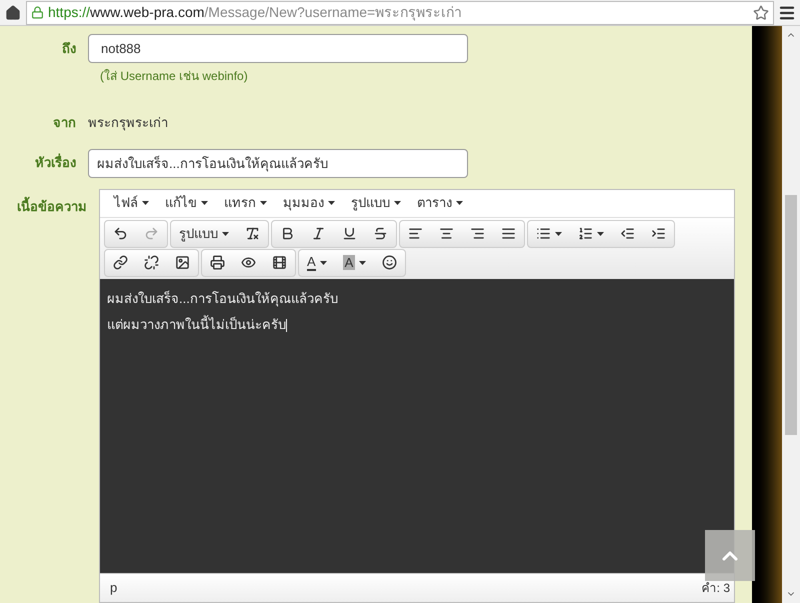  What do you see at coordinates (440, 203) in the screenshot?
I see `menu-item: ตาราง` at bounding box center [440, 203].